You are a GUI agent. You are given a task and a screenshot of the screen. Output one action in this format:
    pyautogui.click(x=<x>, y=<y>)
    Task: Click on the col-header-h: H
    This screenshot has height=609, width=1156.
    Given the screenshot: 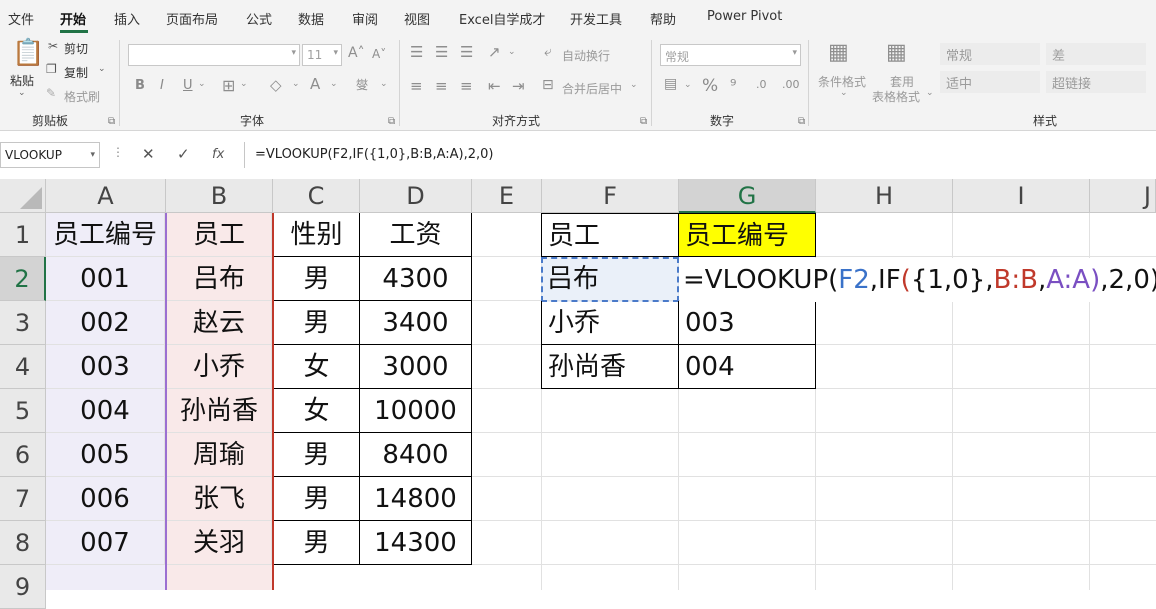 What is the action you would take?
    pyautogui.click(x=884, y=196)
    